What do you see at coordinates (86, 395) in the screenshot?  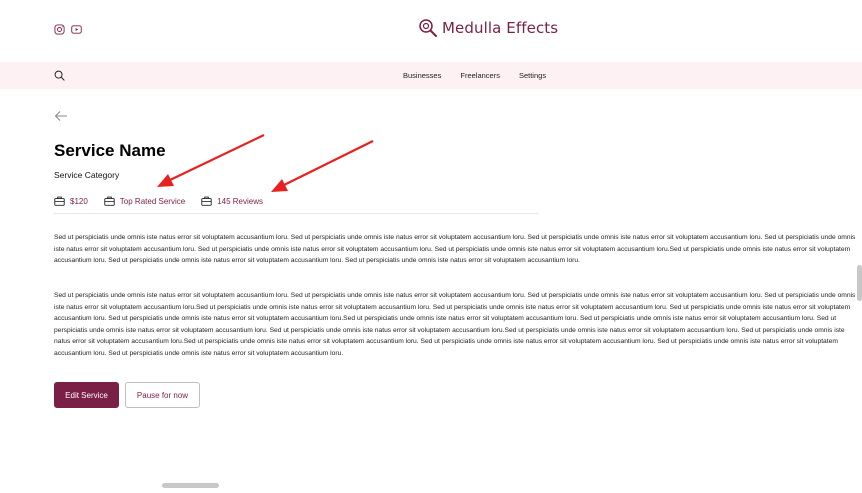 I see `edit-service-button: Edit Service` at bounding box center [86, 395].